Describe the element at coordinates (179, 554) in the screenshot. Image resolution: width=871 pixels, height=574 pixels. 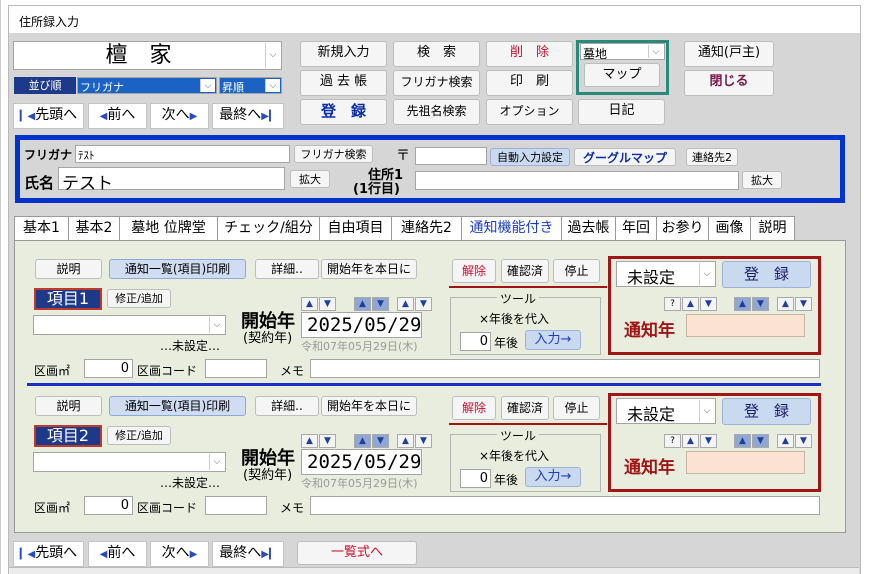
I see `footer-next-button: 次へ▶` at that location.